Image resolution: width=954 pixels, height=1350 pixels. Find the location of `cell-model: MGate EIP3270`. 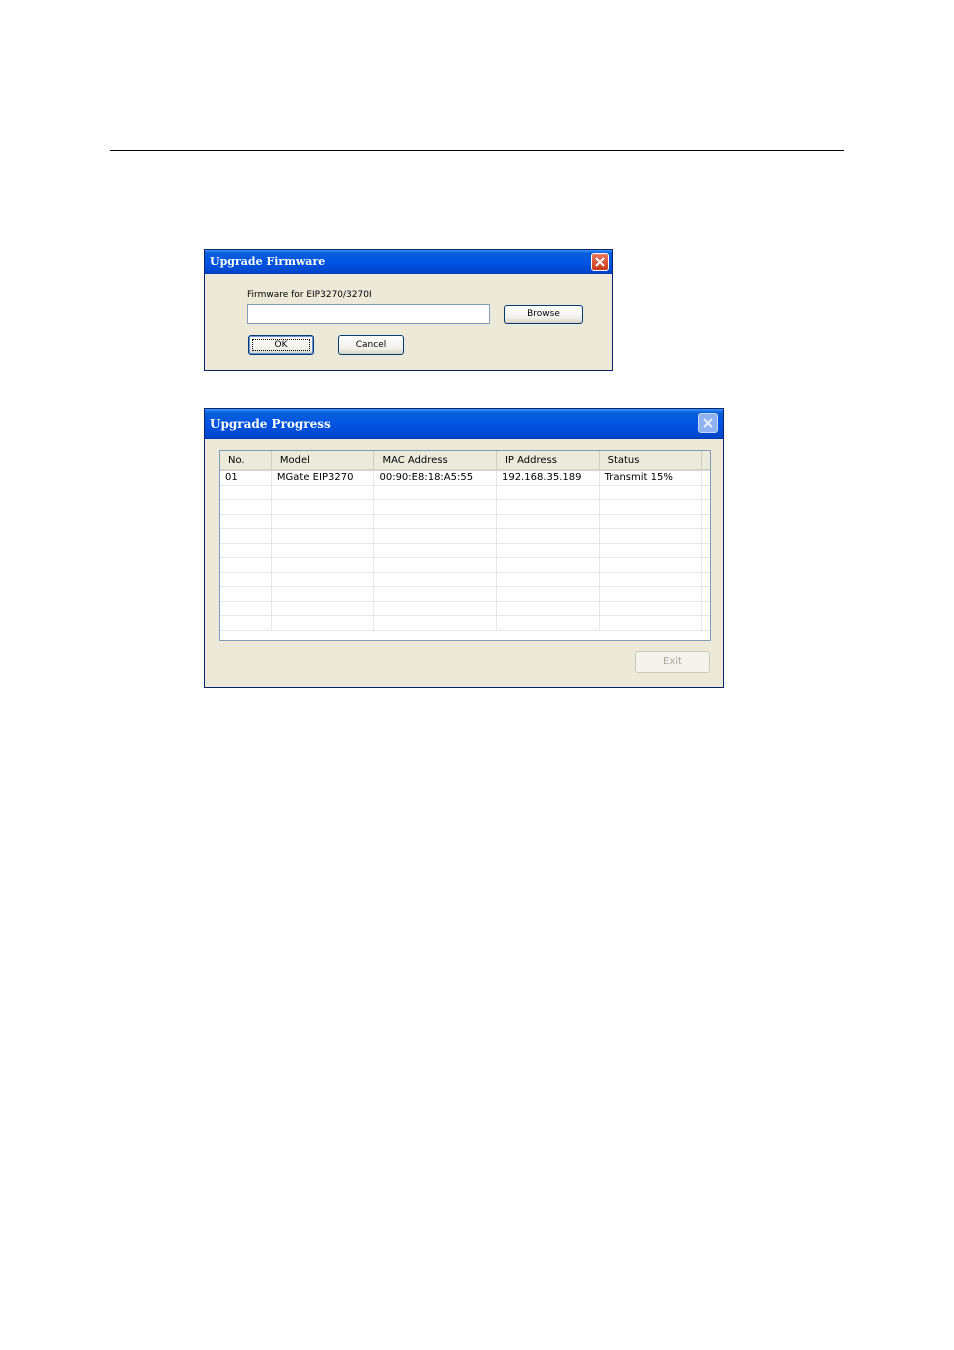

cell-model: MGate EIP3270 is located at coordinates (323, 478).